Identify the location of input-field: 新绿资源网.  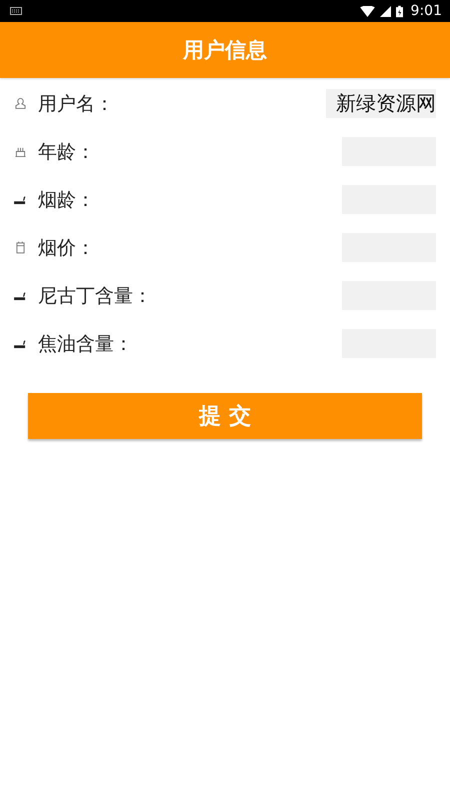
(381, 103).